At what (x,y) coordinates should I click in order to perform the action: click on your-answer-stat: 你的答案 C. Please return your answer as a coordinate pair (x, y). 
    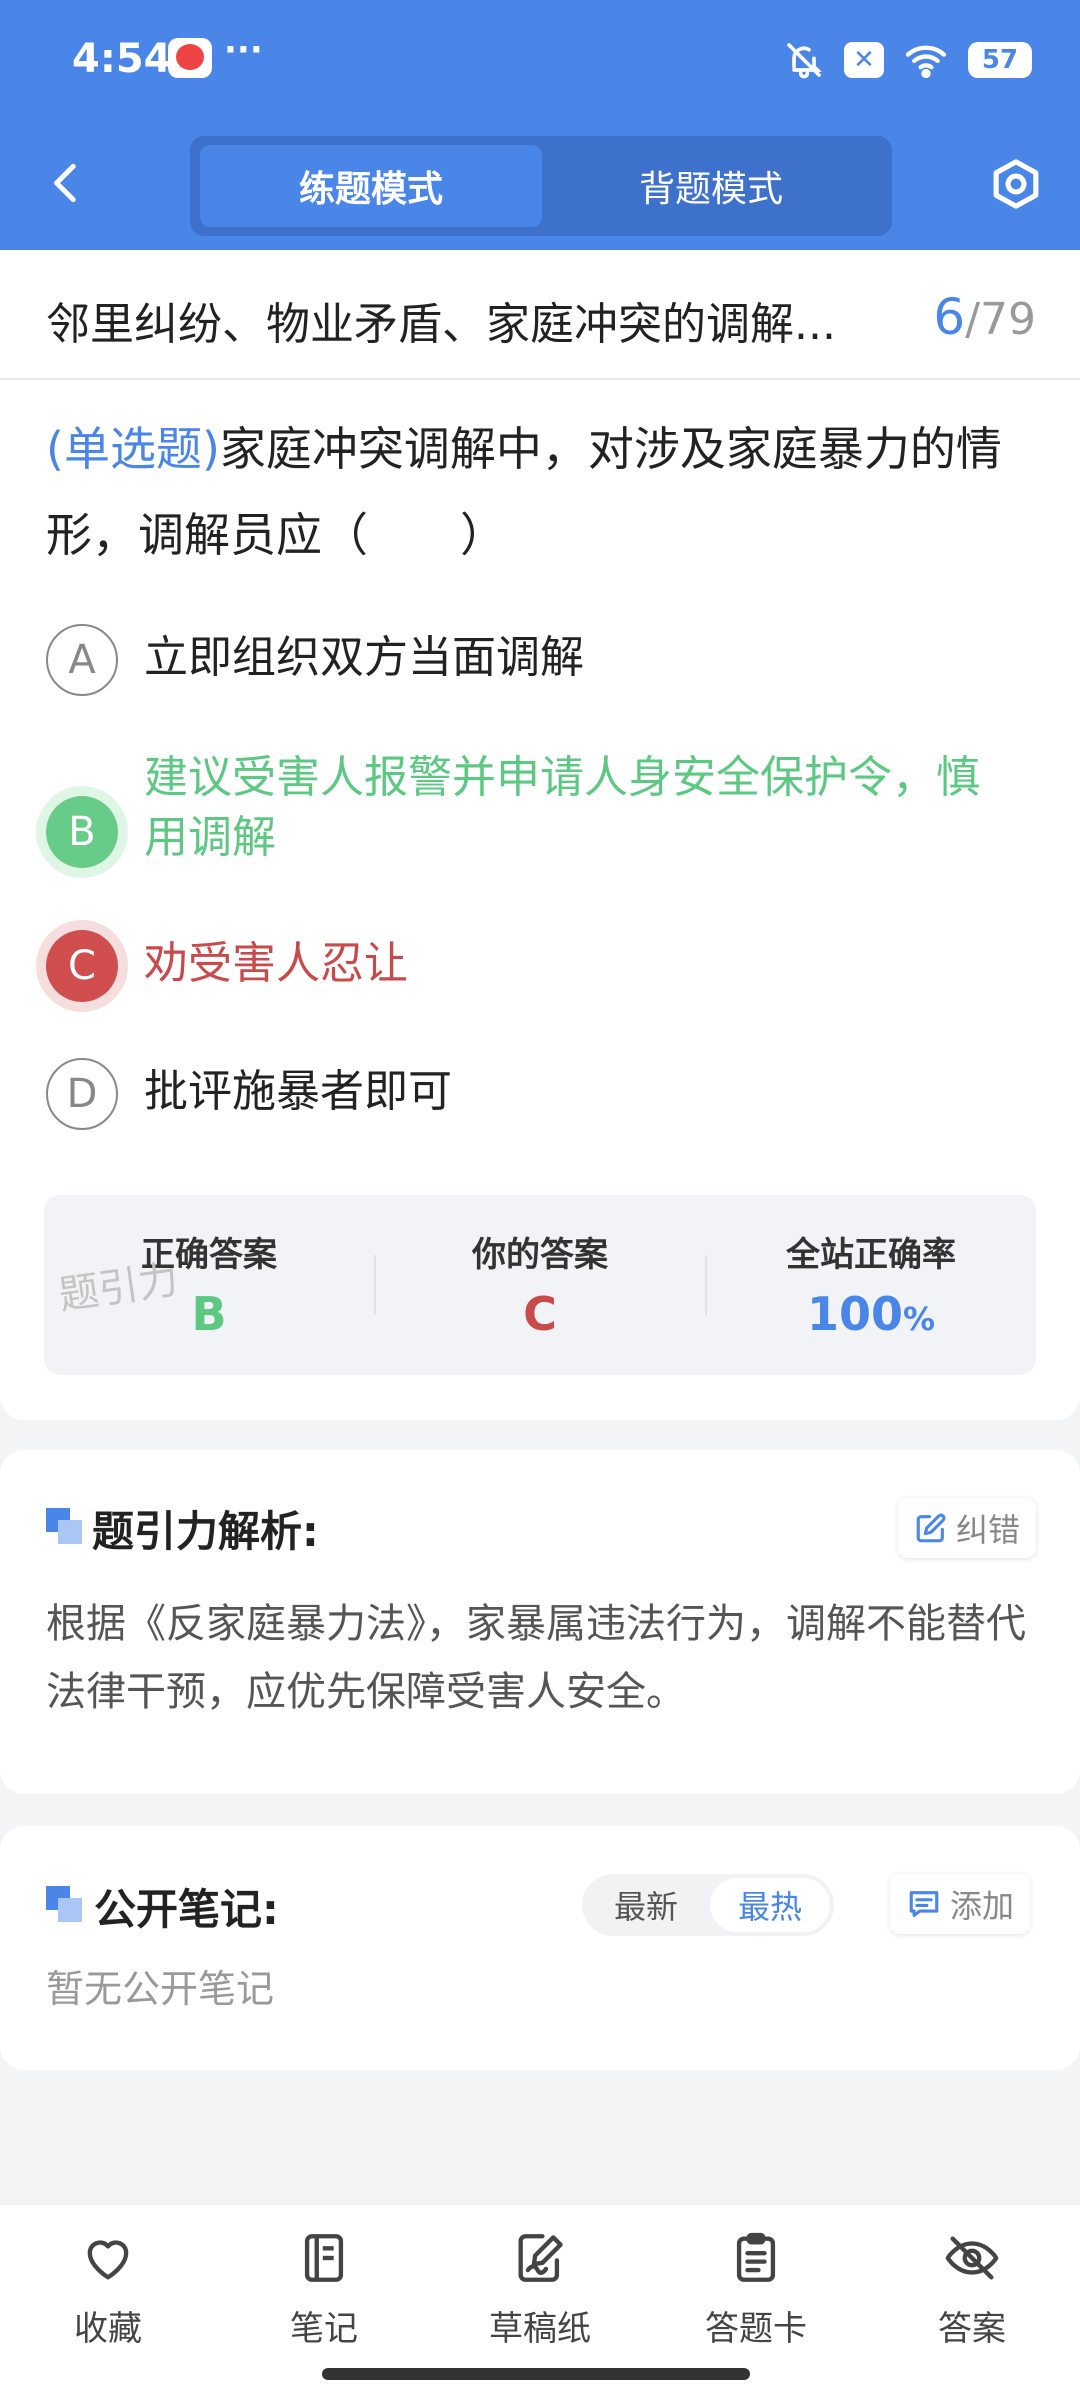
    Looking at the image, I should click on (540, 1285).